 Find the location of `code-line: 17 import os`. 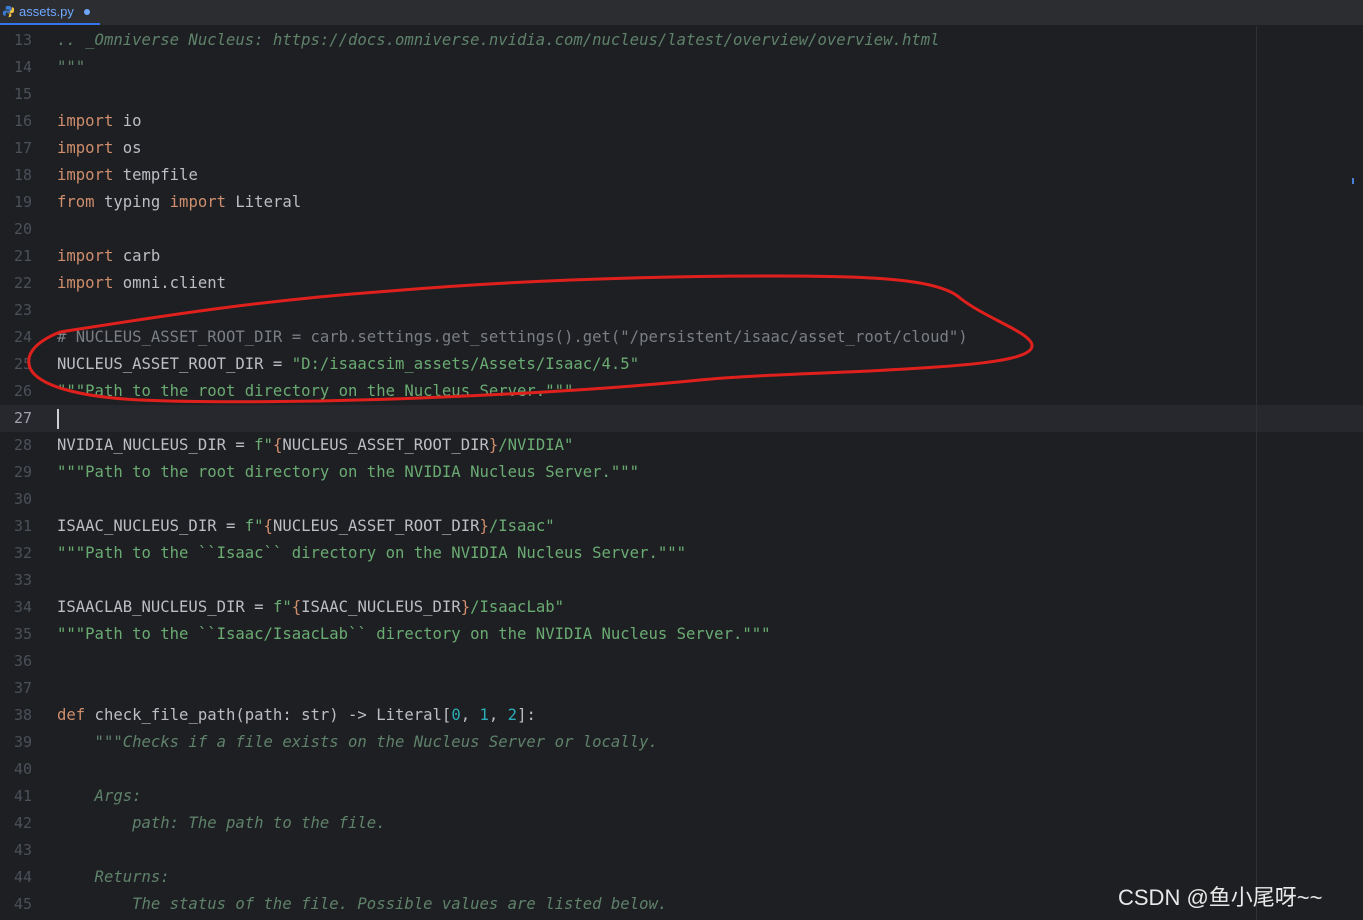

code-line: 17 import os is located at coordinates (681, 148).